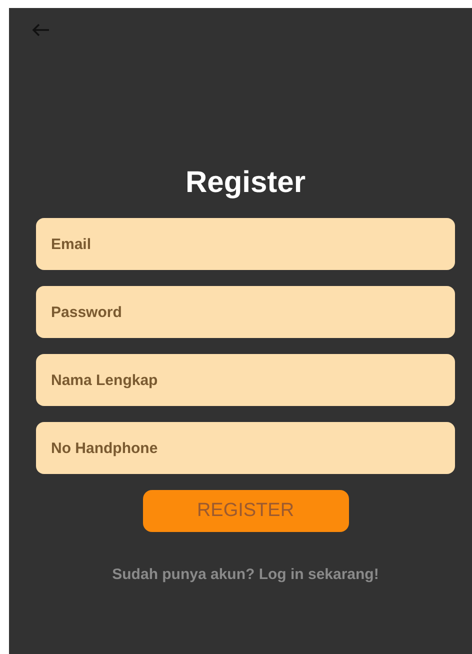 The image size is (472, 654). Describe the element at coordinates (245, 244) in the screenshot. I see `input-field: Email` at that location.